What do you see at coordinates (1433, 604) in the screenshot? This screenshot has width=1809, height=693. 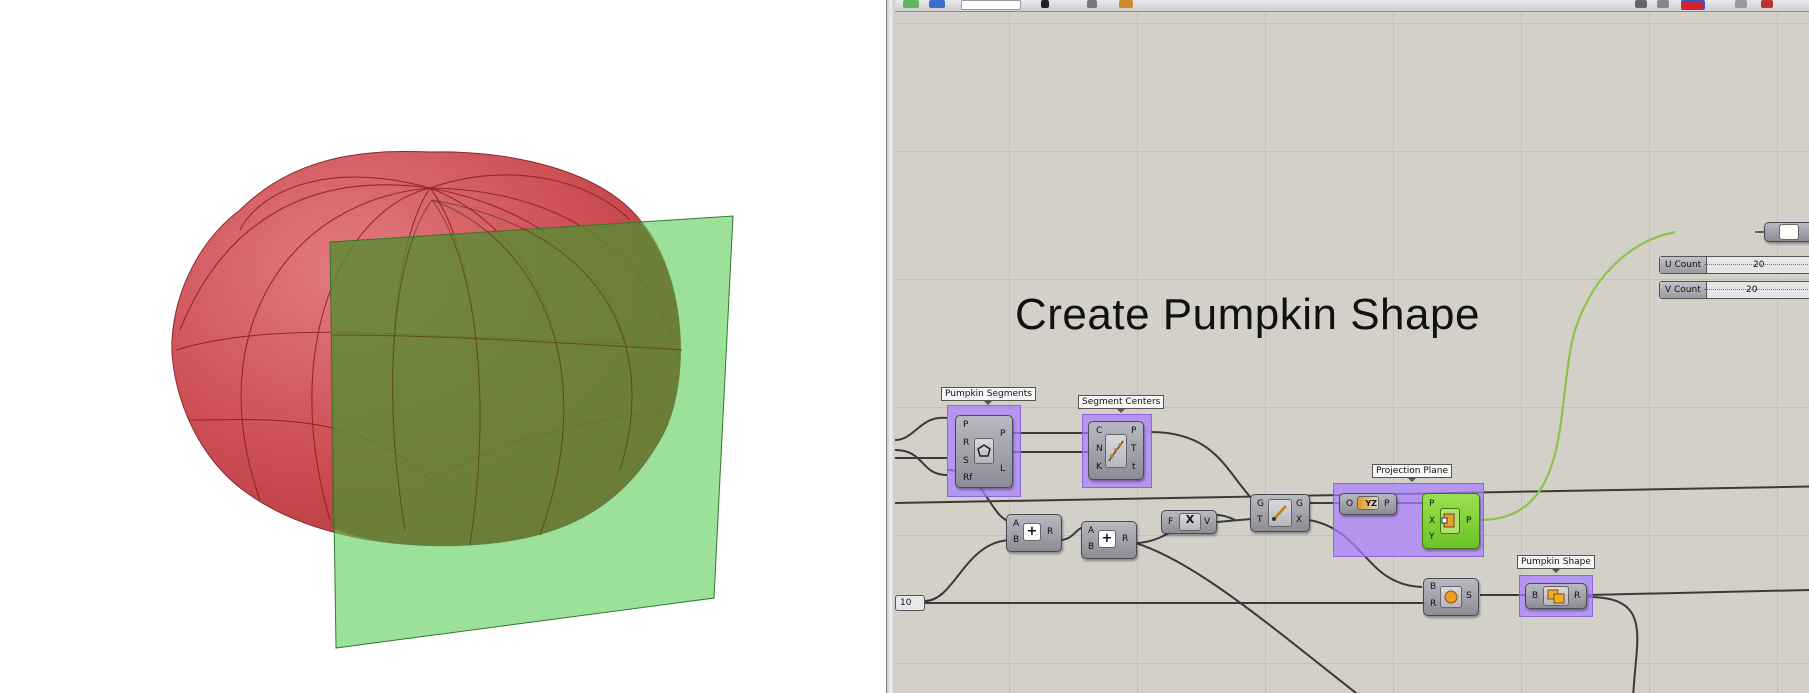 I see `sphere-input-r: R` at bounding box center [1433, 604].